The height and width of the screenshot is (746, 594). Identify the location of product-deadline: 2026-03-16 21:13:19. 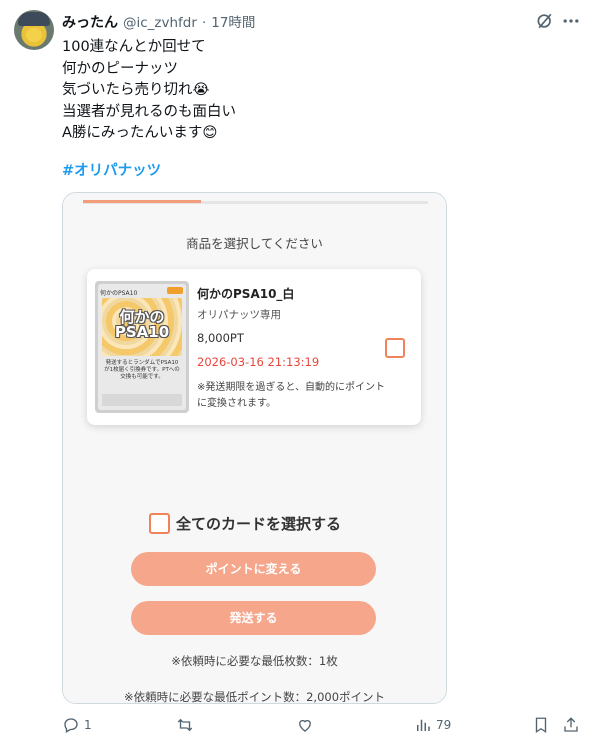
(258, 362).